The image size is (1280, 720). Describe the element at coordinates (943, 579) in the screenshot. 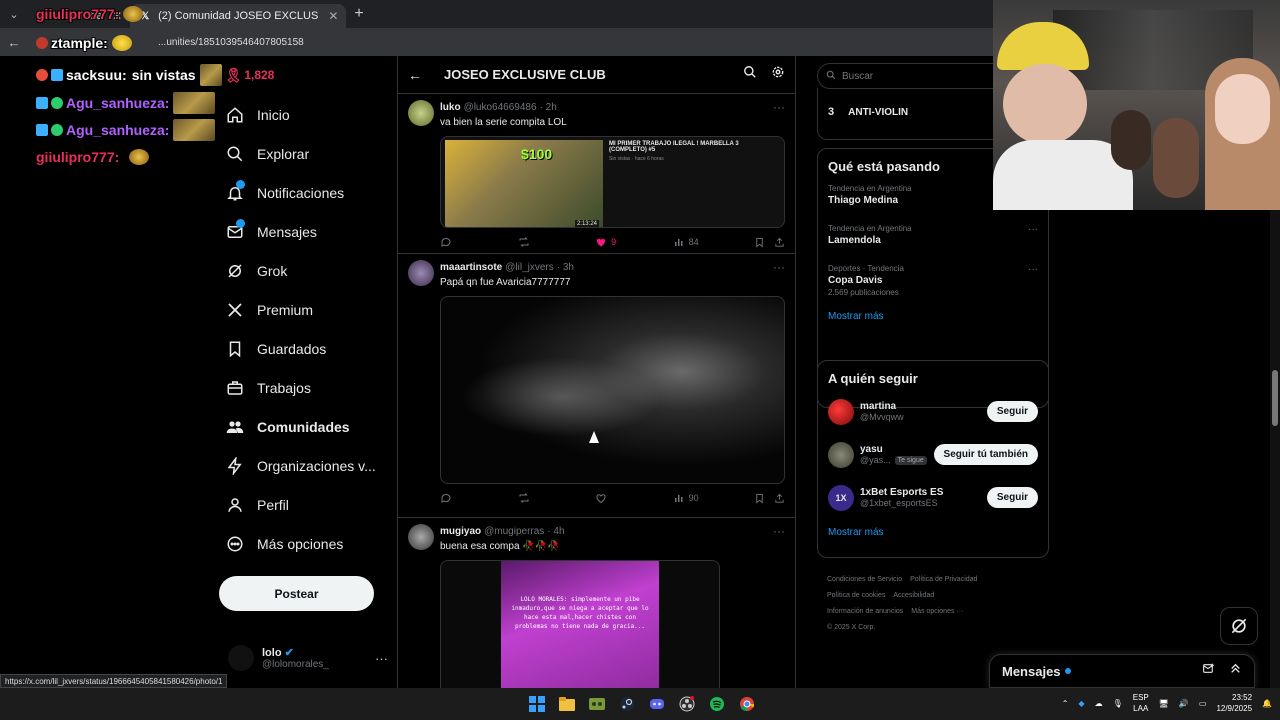

I see `footer-link: Política de Privacidad` at that location.